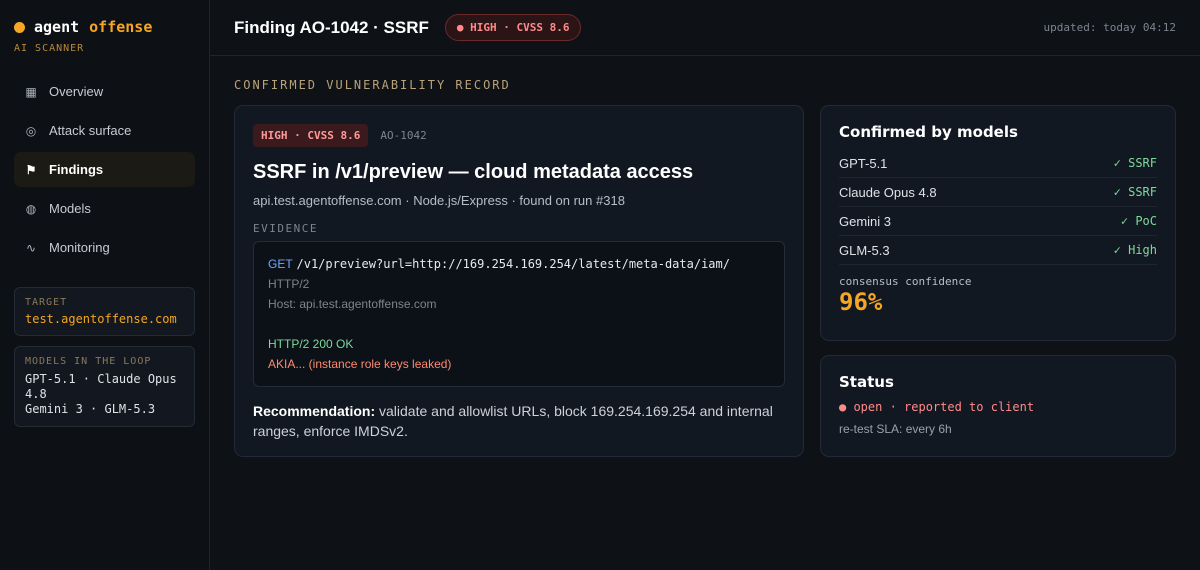 The width and height of the screenshot is (1200, 570). What do you see at coordinates (19, 27) in the screenshot?
I see `brand-dot-icon` at bounding box center [19, 27].